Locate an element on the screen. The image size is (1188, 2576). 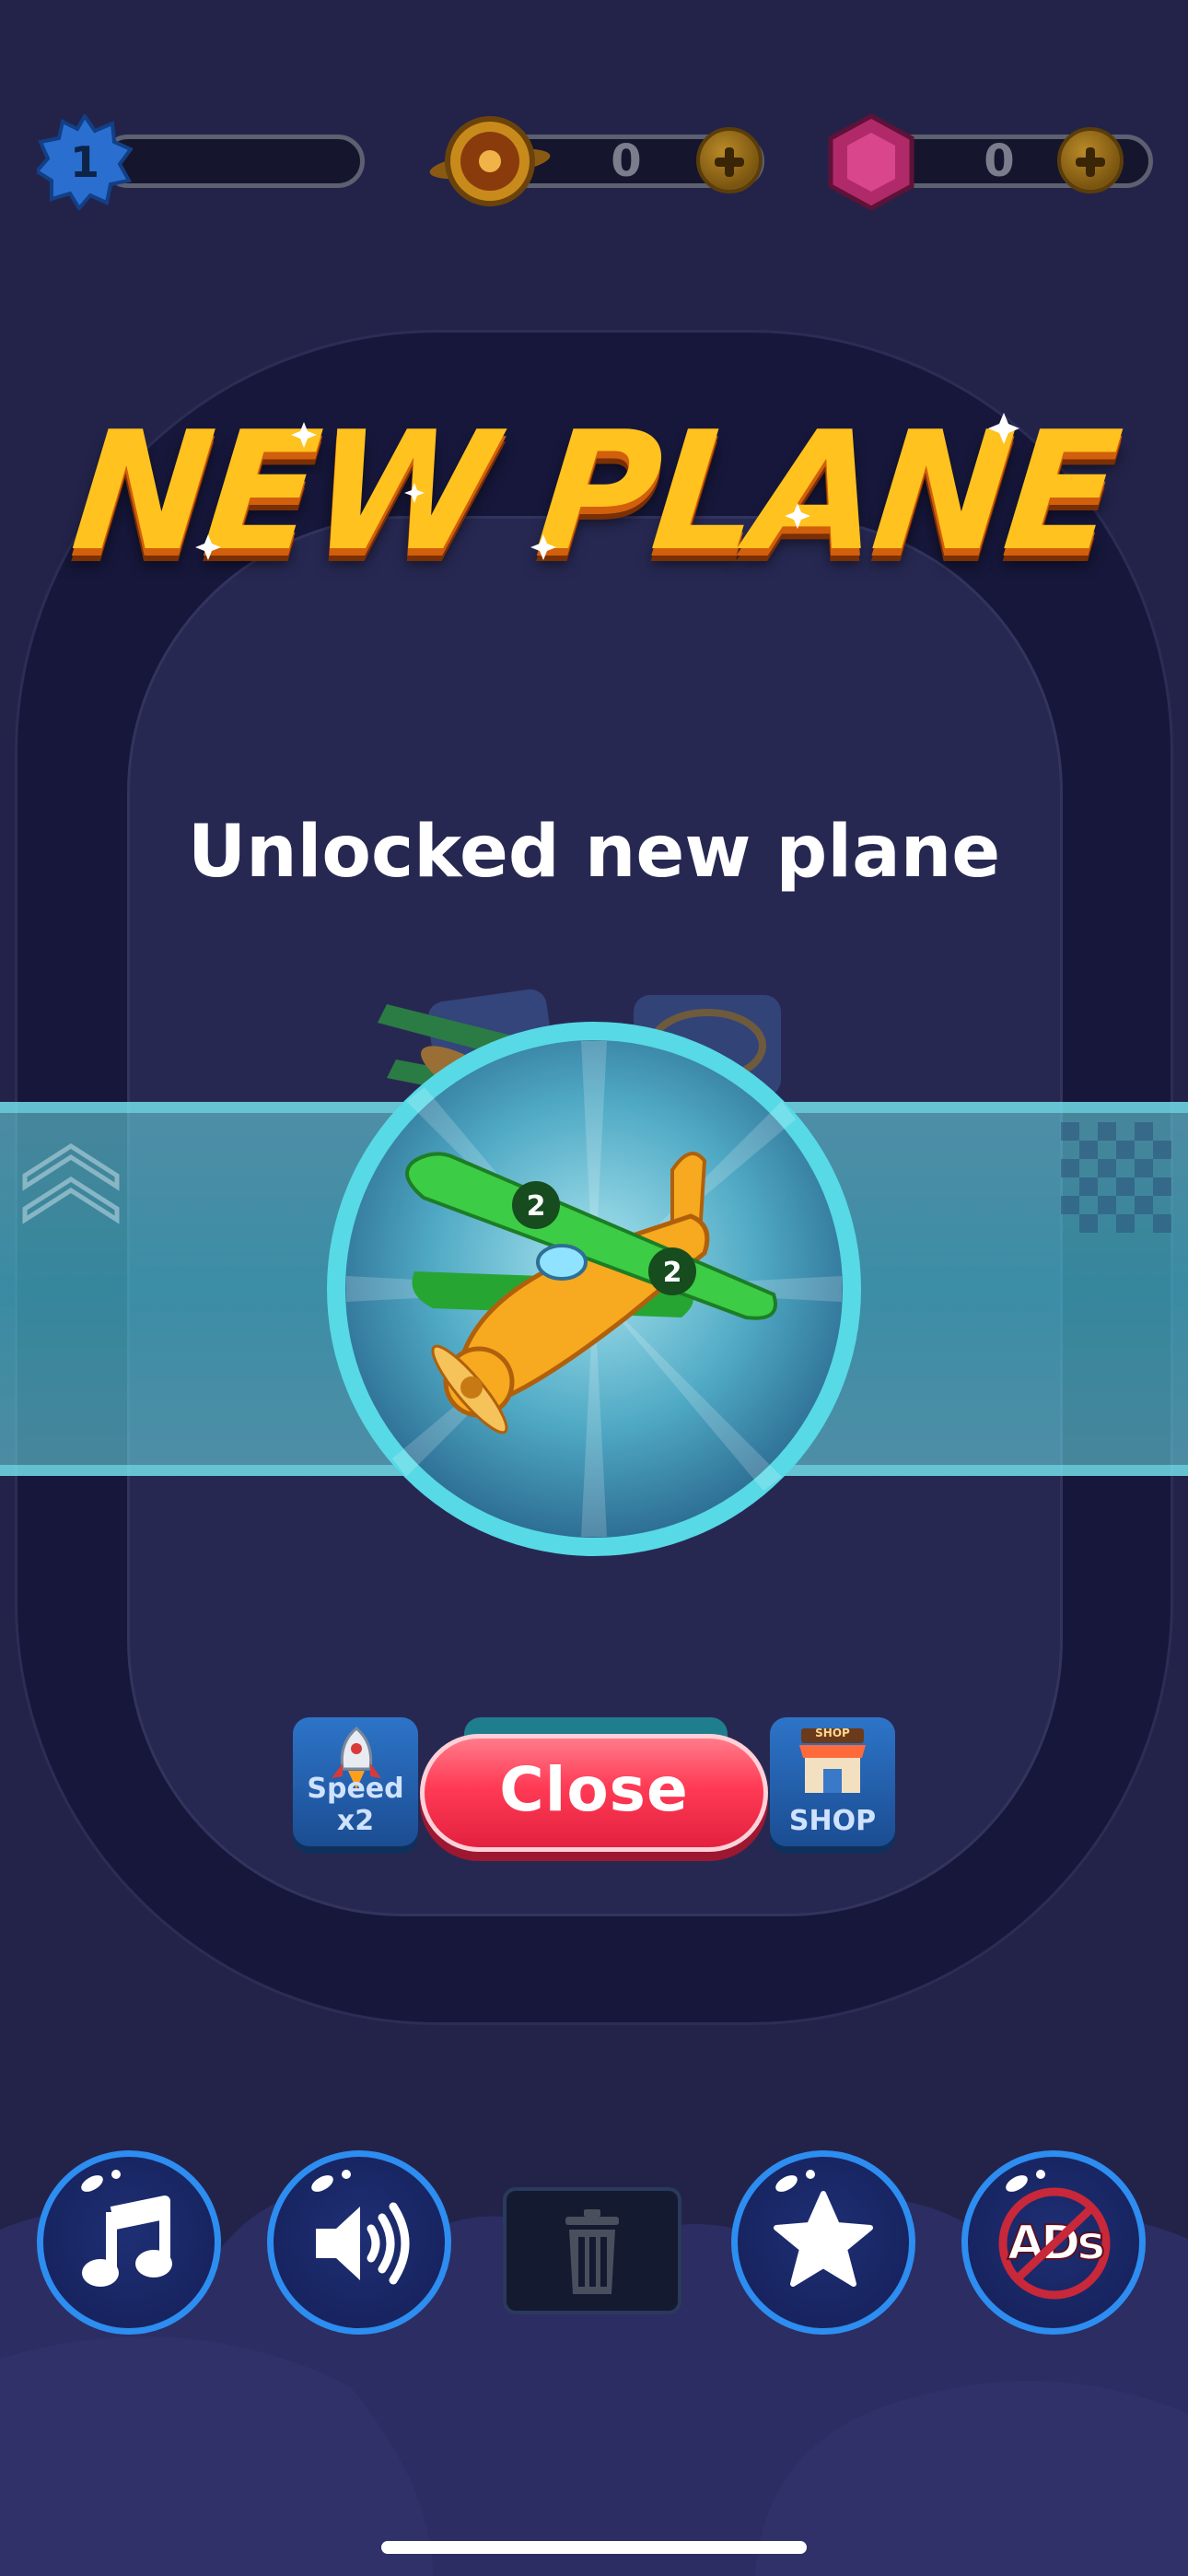
no-ads-slash is located at coordinates (1054, 2243).